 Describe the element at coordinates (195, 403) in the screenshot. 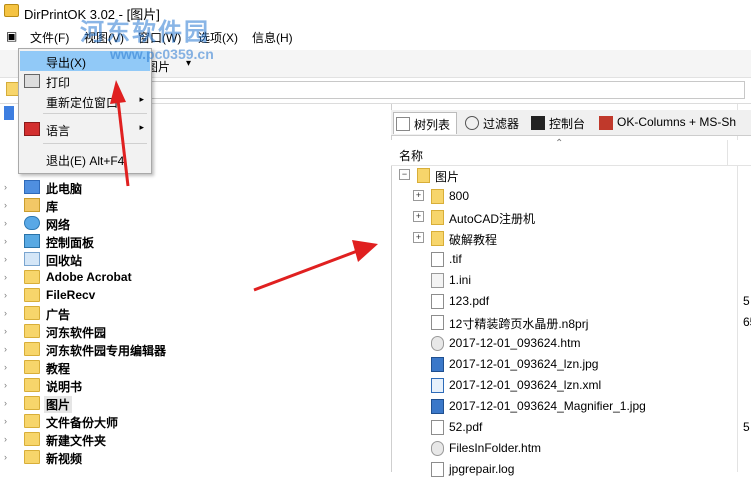

I see `tree-item: › 图片` at that location.